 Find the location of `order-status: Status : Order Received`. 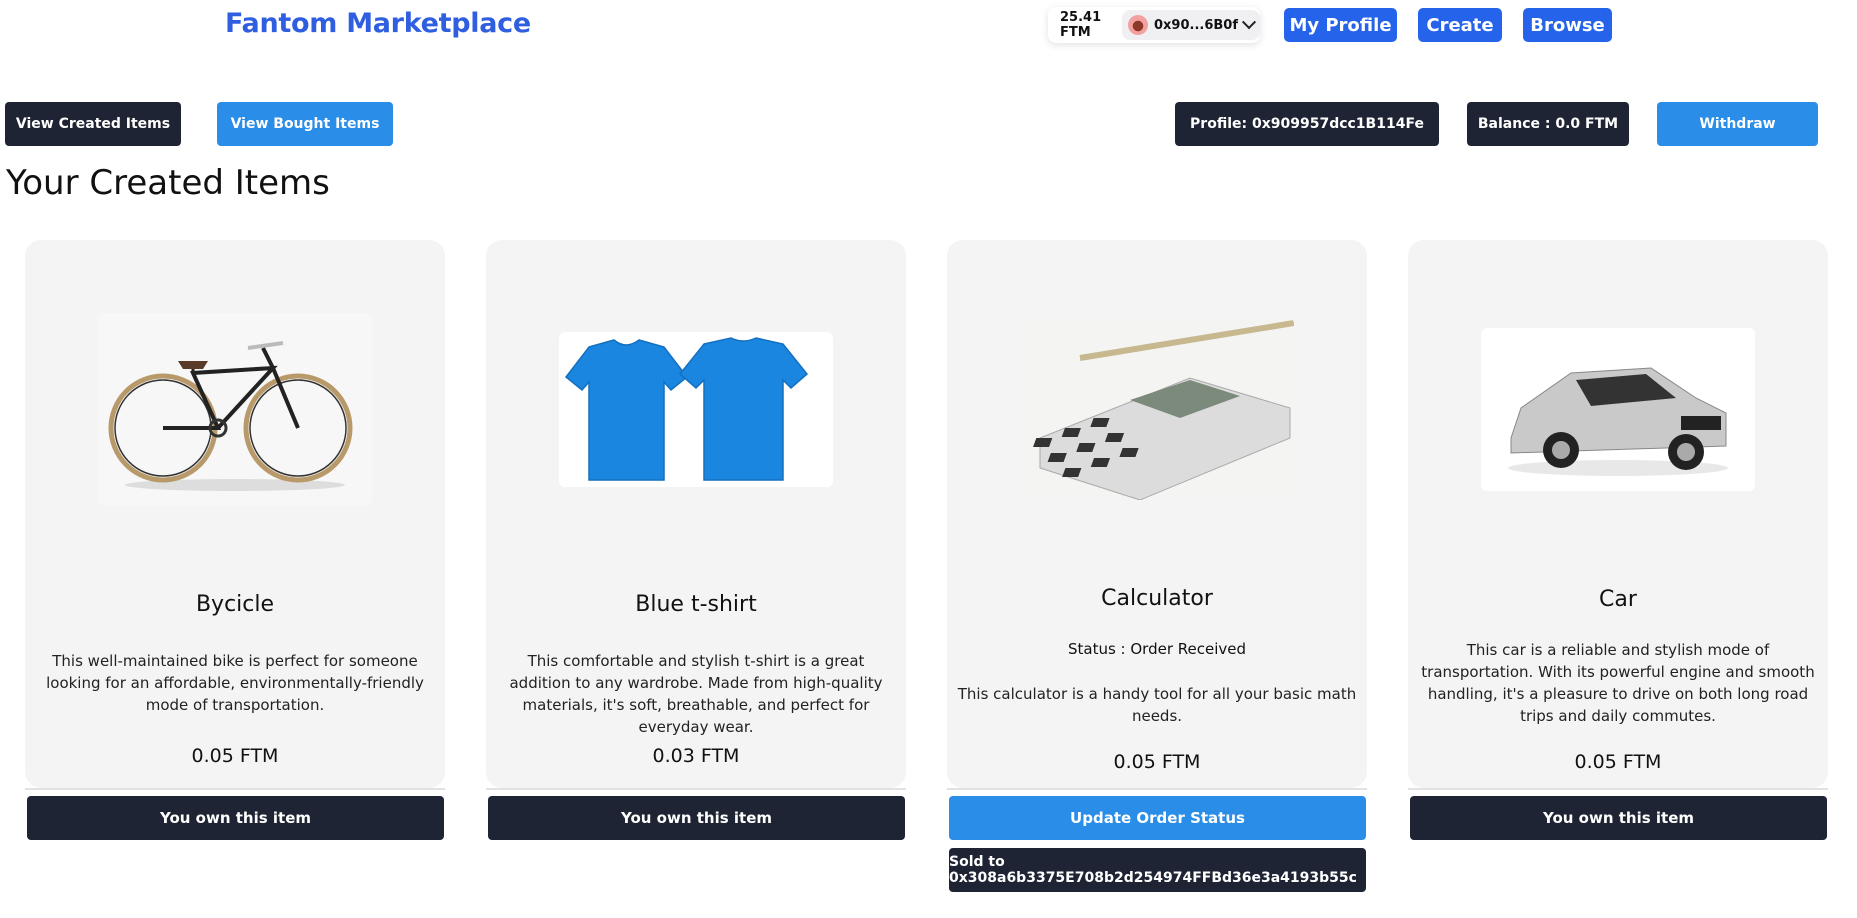

order-status: Status : Order Received is located at coordinates (1157, 649).